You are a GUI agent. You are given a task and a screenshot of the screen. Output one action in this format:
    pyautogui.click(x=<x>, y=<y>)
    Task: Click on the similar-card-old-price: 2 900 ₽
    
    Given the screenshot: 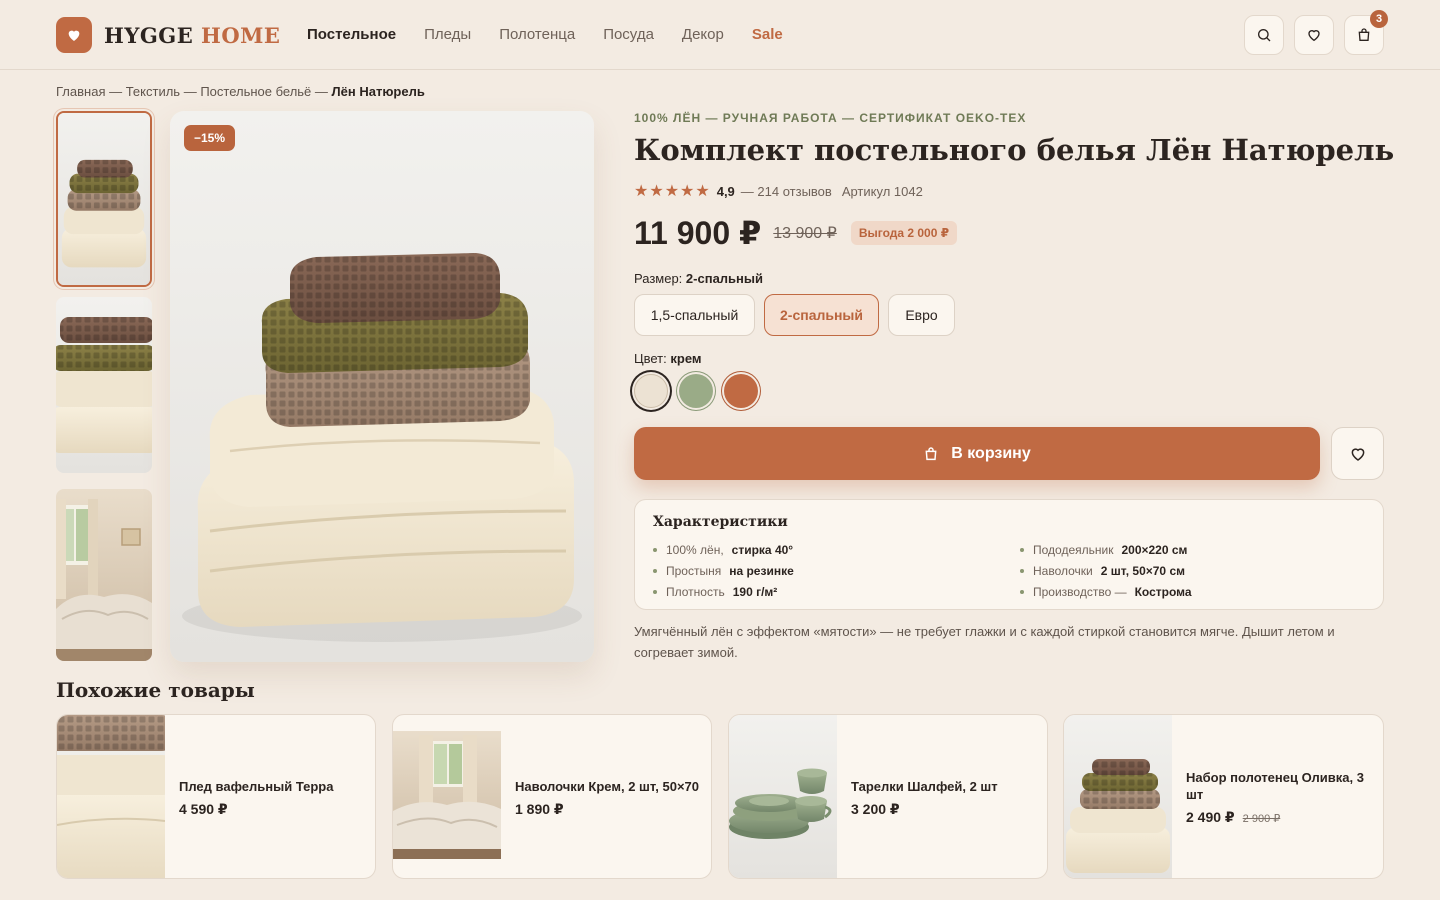 What is the action you would take?
    pyautogui.click(x=1261, y=819)
    